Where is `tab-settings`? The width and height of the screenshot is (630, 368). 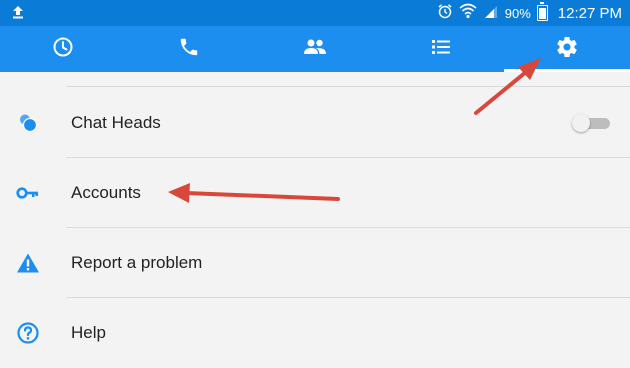
tab-settings is located at coordinates (567, 49).